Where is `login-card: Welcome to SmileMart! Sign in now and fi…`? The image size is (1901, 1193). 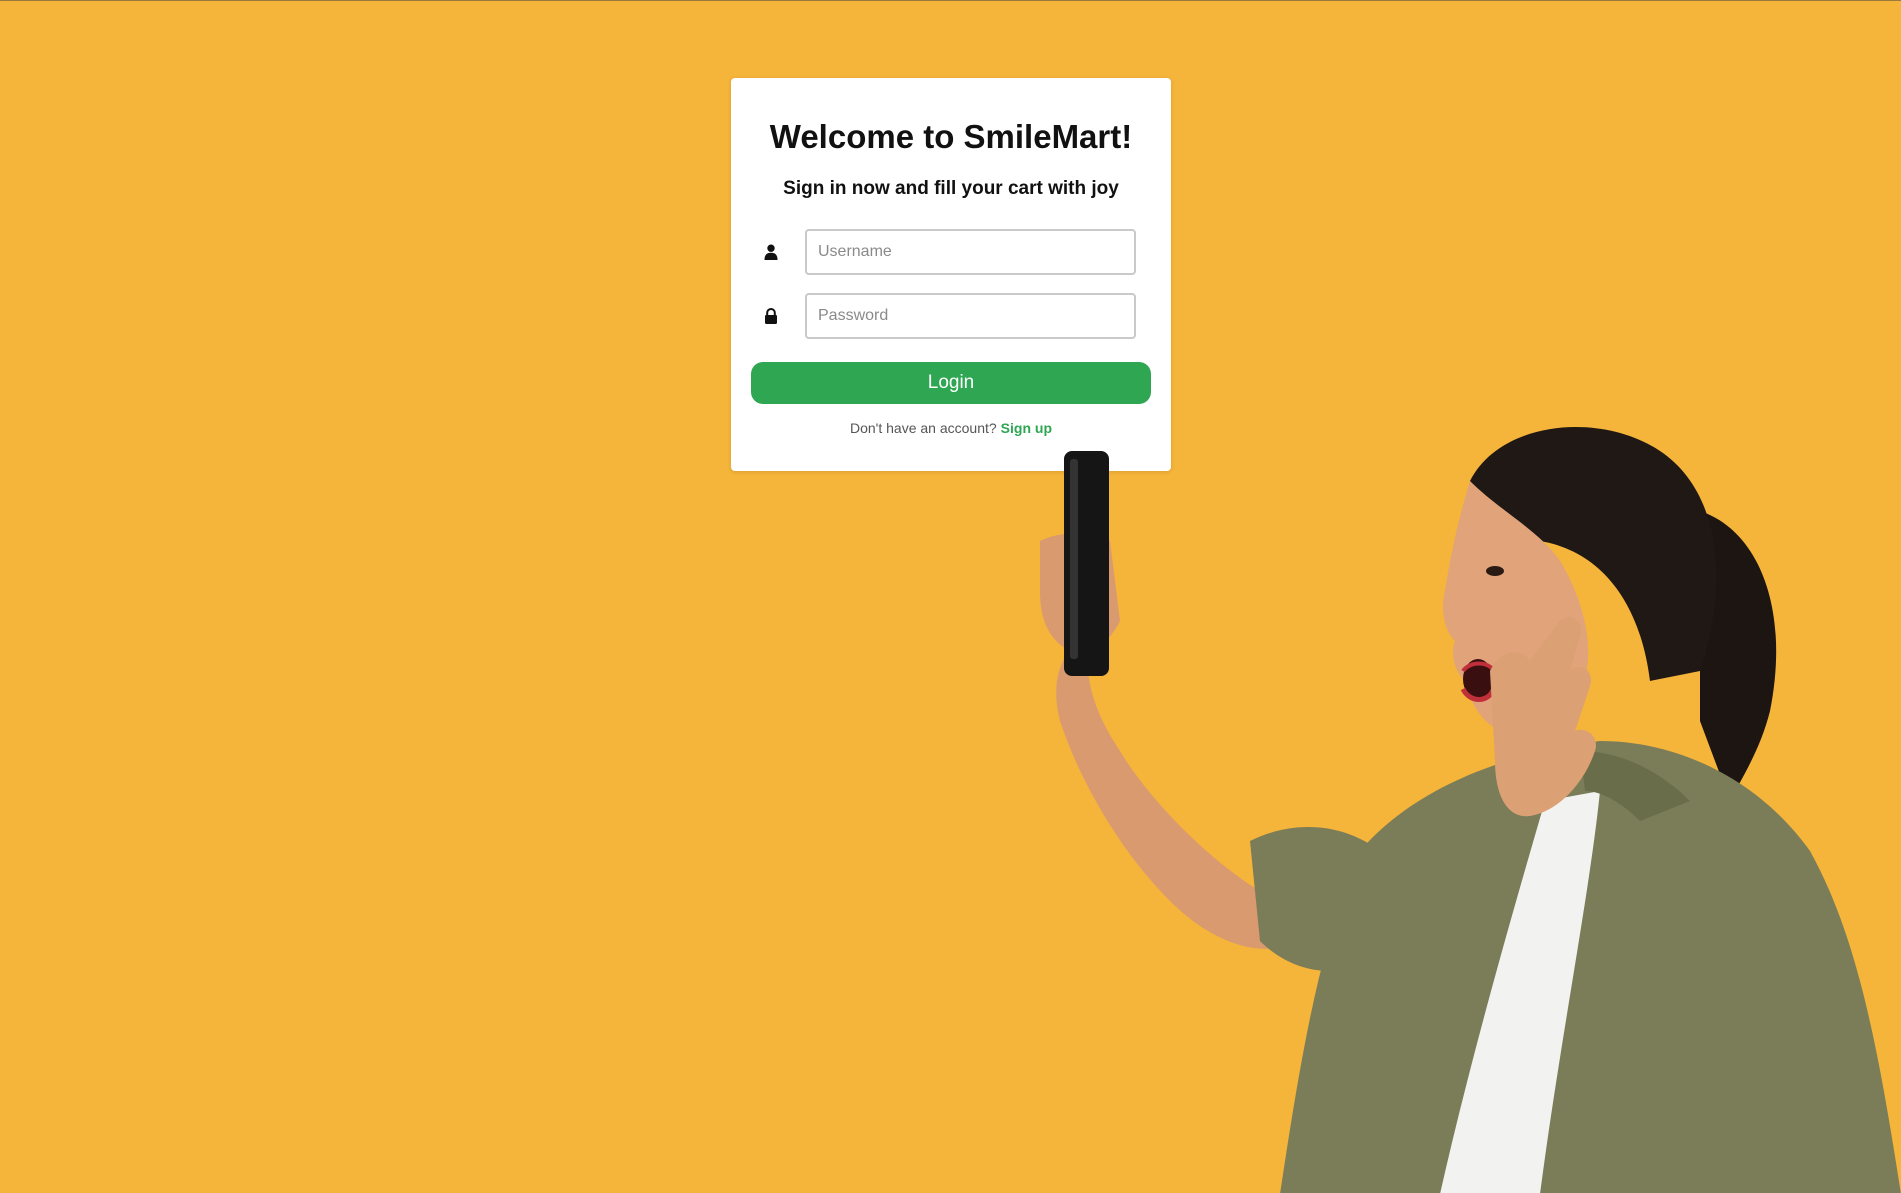
login-card: Welcome to SmileMart! Sign in now and fi… is located at coordinates (951, 274).